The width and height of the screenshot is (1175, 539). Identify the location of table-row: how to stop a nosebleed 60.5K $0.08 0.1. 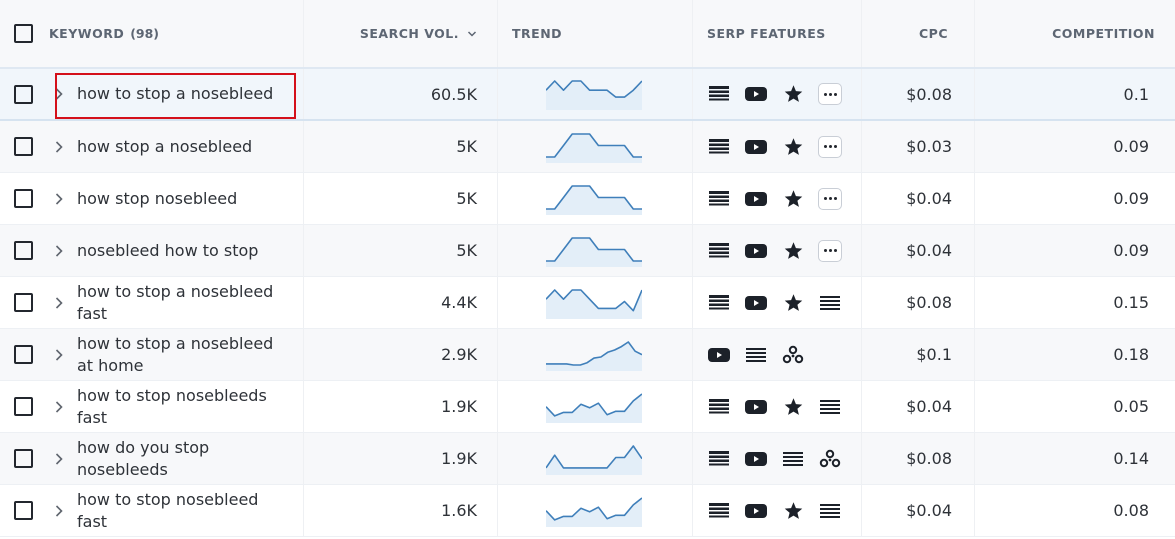
(587, 95).